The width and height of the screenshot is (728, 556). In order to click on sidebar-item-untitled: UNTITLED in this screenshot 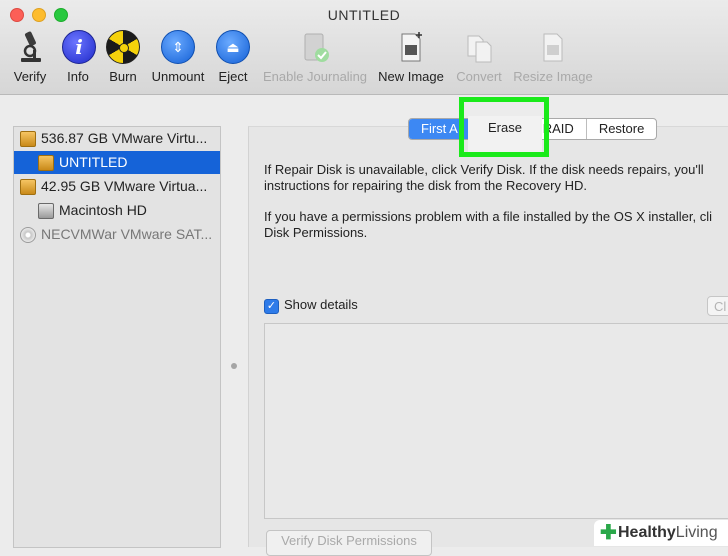, I will do `click(117, 162)`.